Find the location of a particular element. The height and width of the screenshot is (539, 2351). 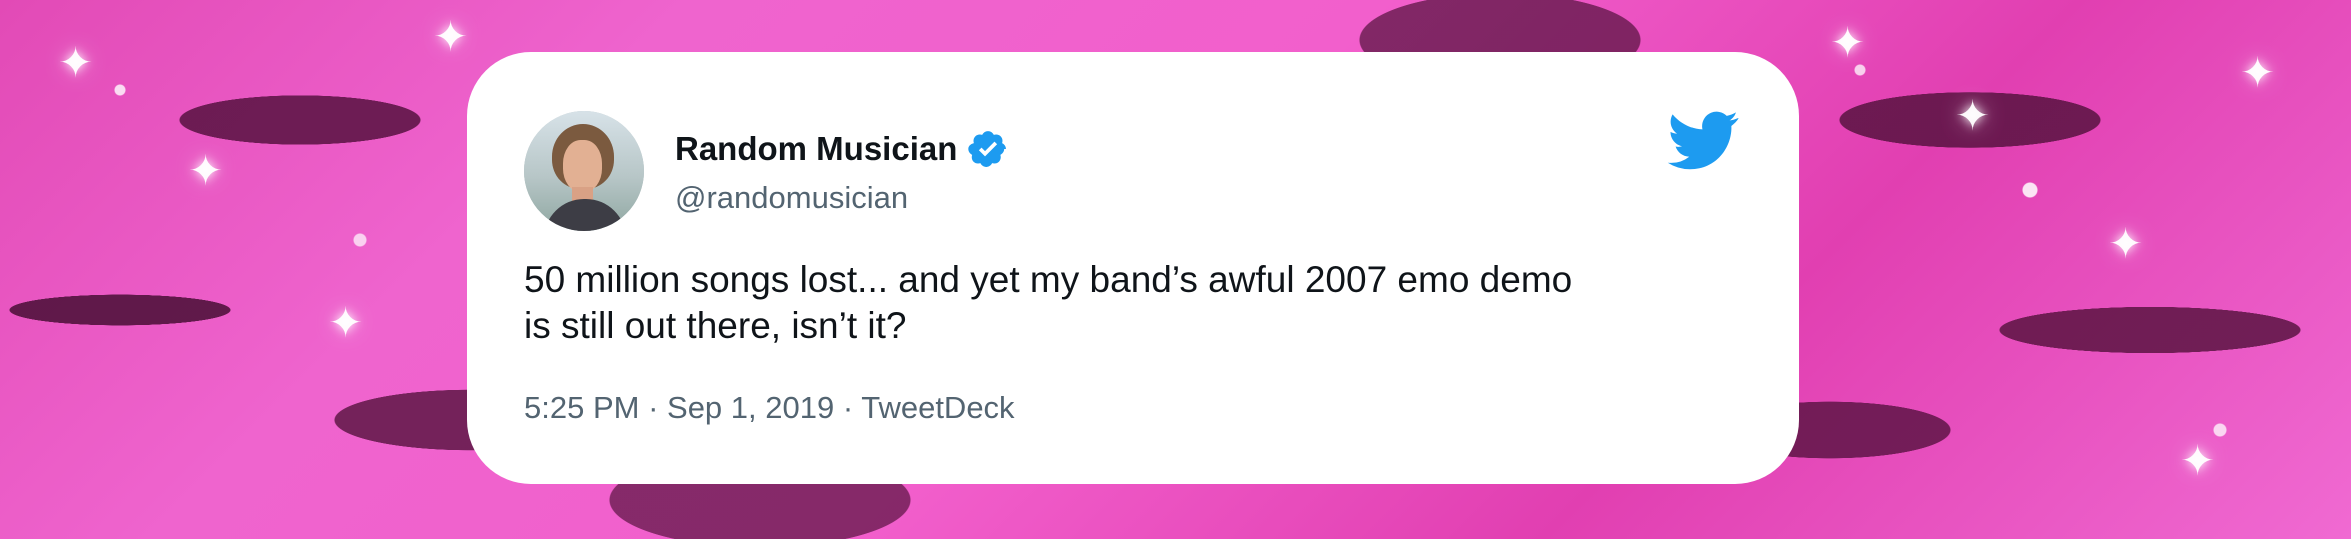

twitter-bird-icon is located at coordinates (1703, 141).